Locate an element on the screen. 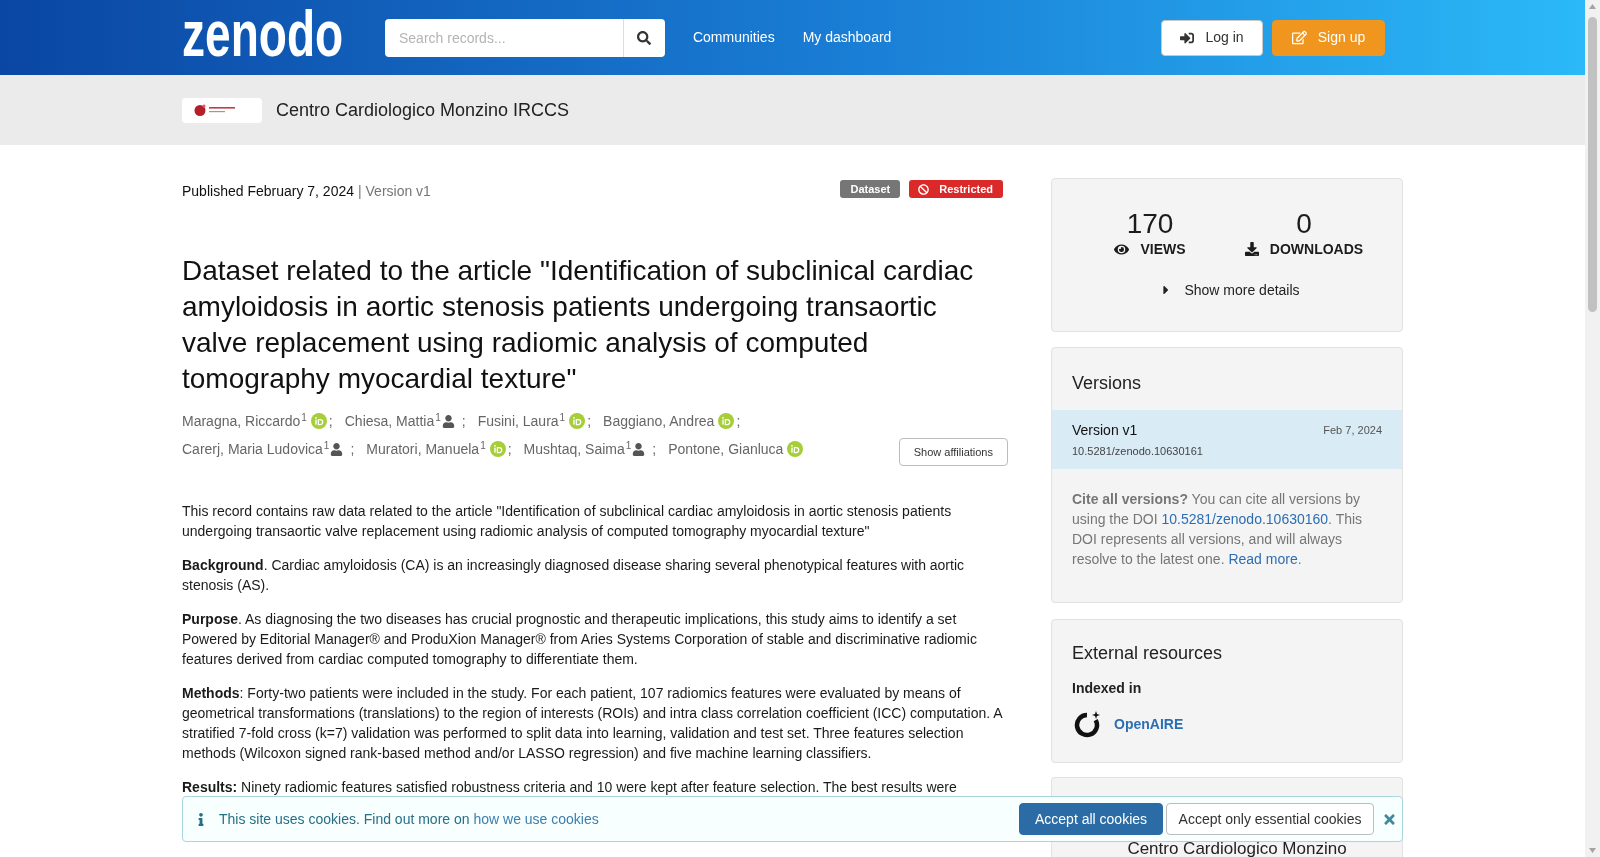 The image size is (1600, 857). site-logo: zenodo is located at coordinates (263, 33).